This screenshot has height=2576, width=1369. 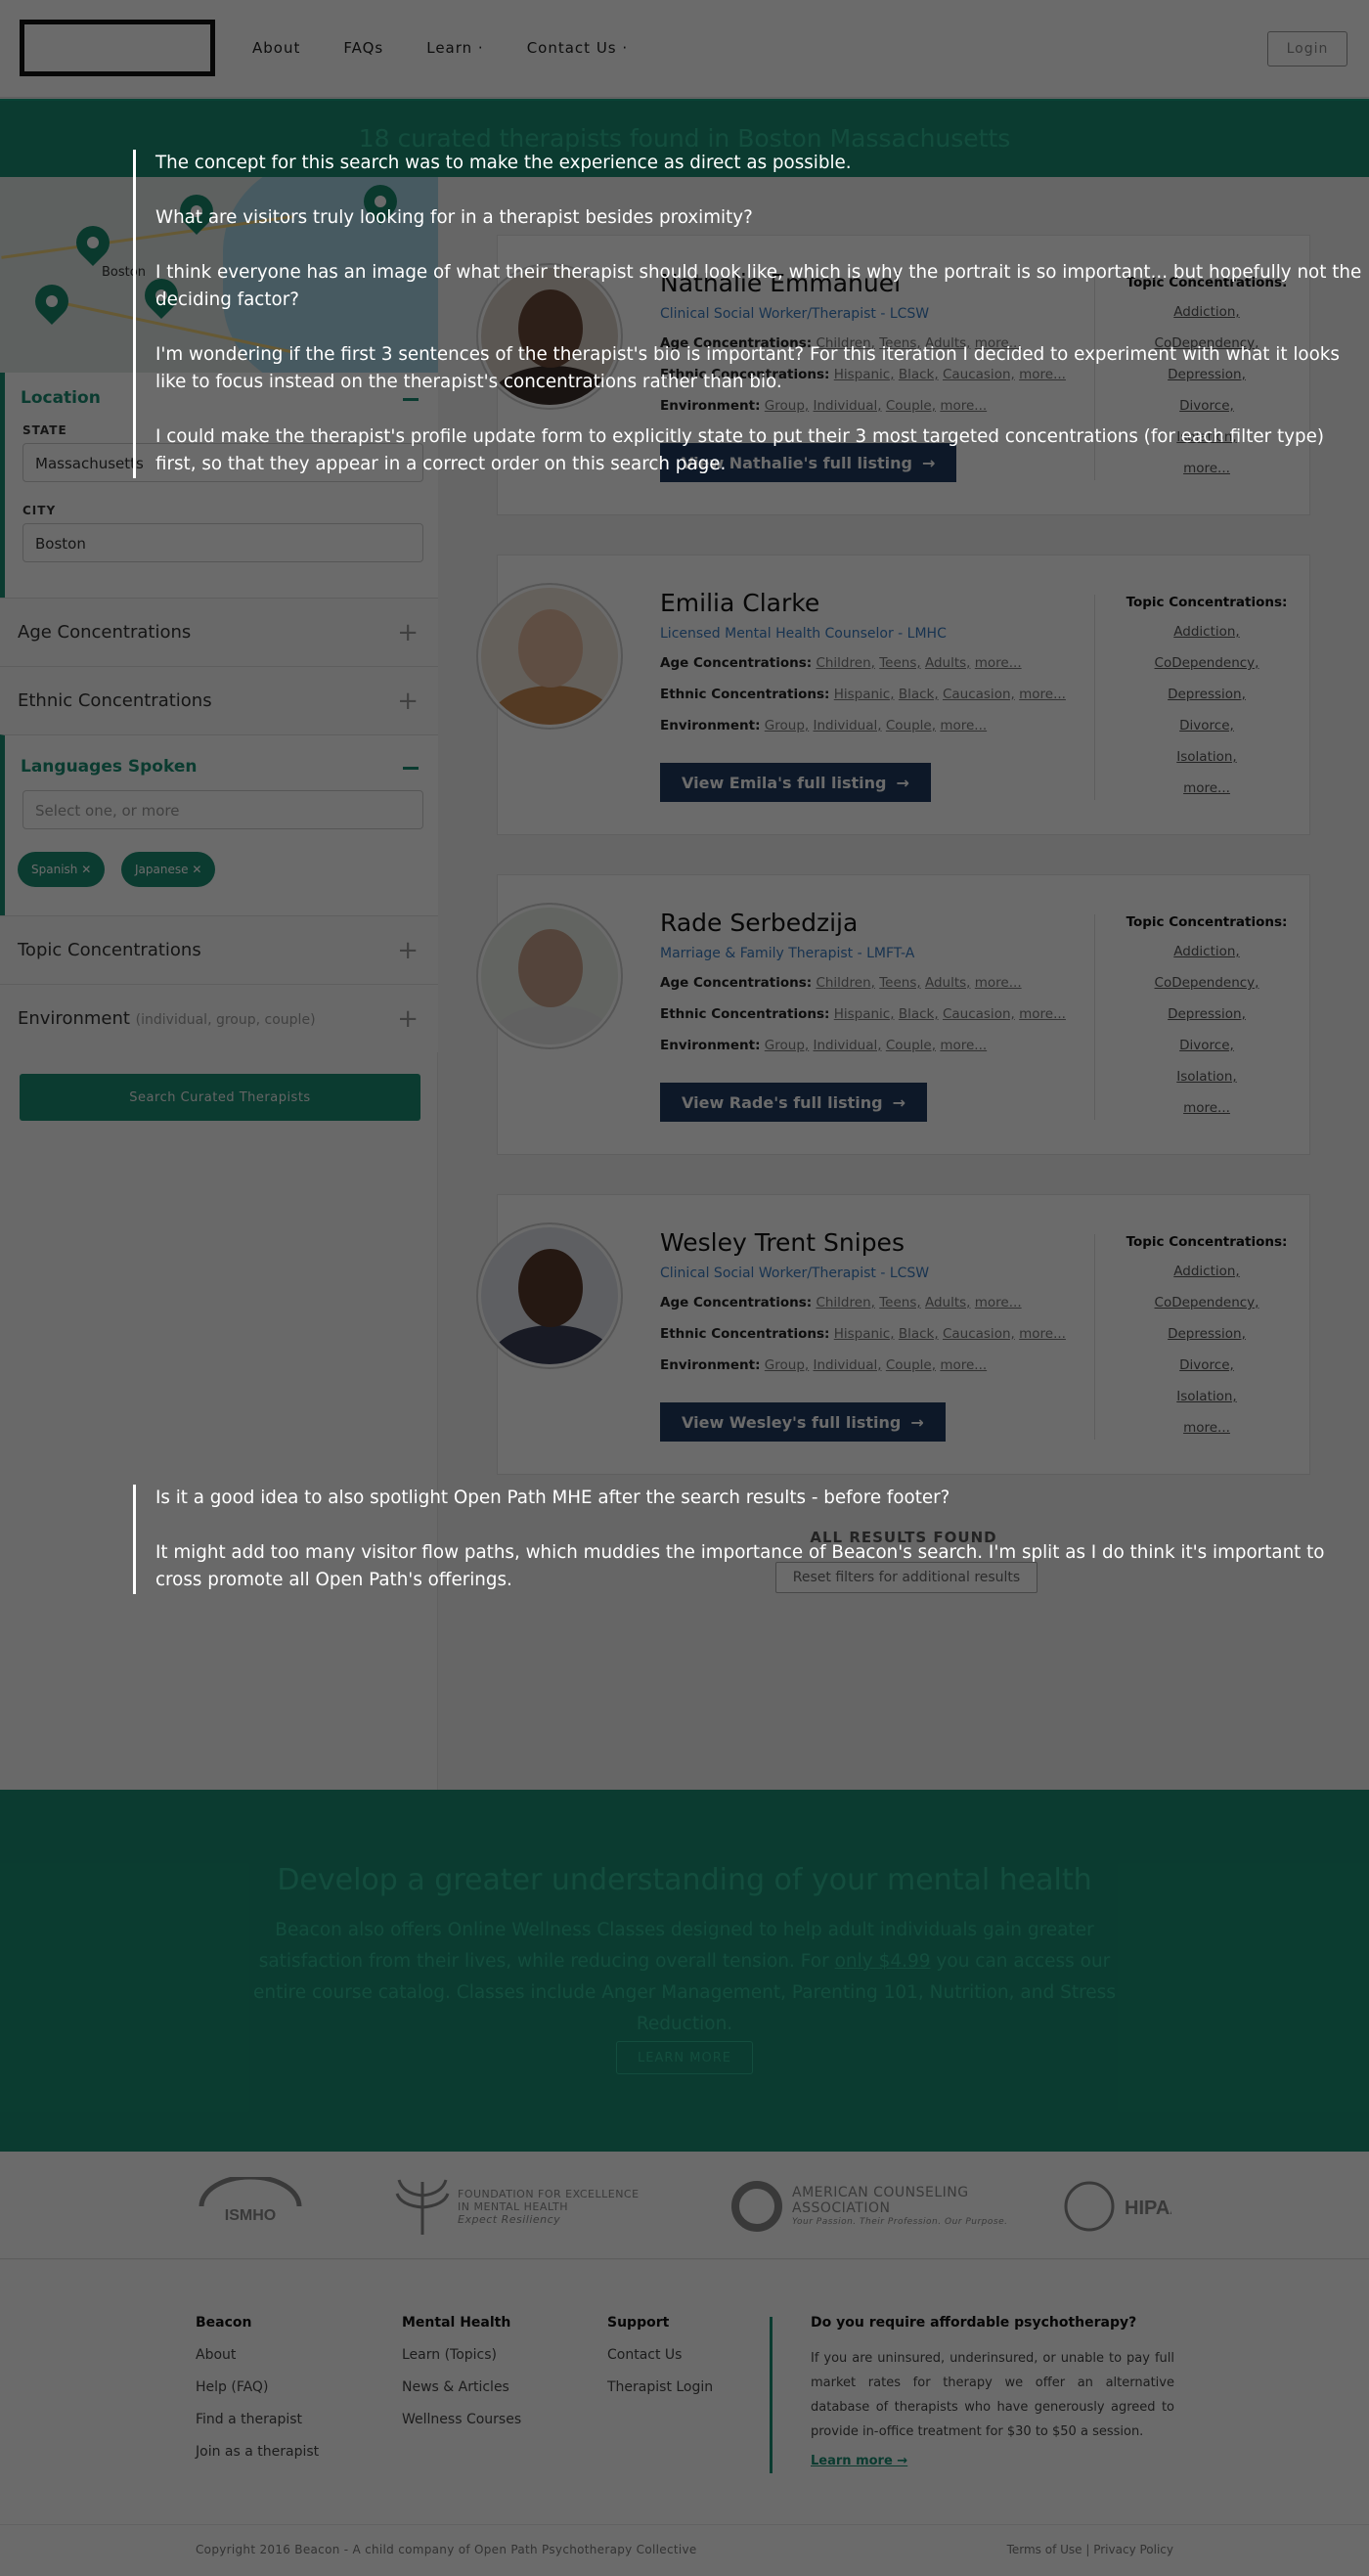 What do you see at coordinates (61, 398) in the screenshot?
I see `location-title: Location` at bounding box center [61, 398].